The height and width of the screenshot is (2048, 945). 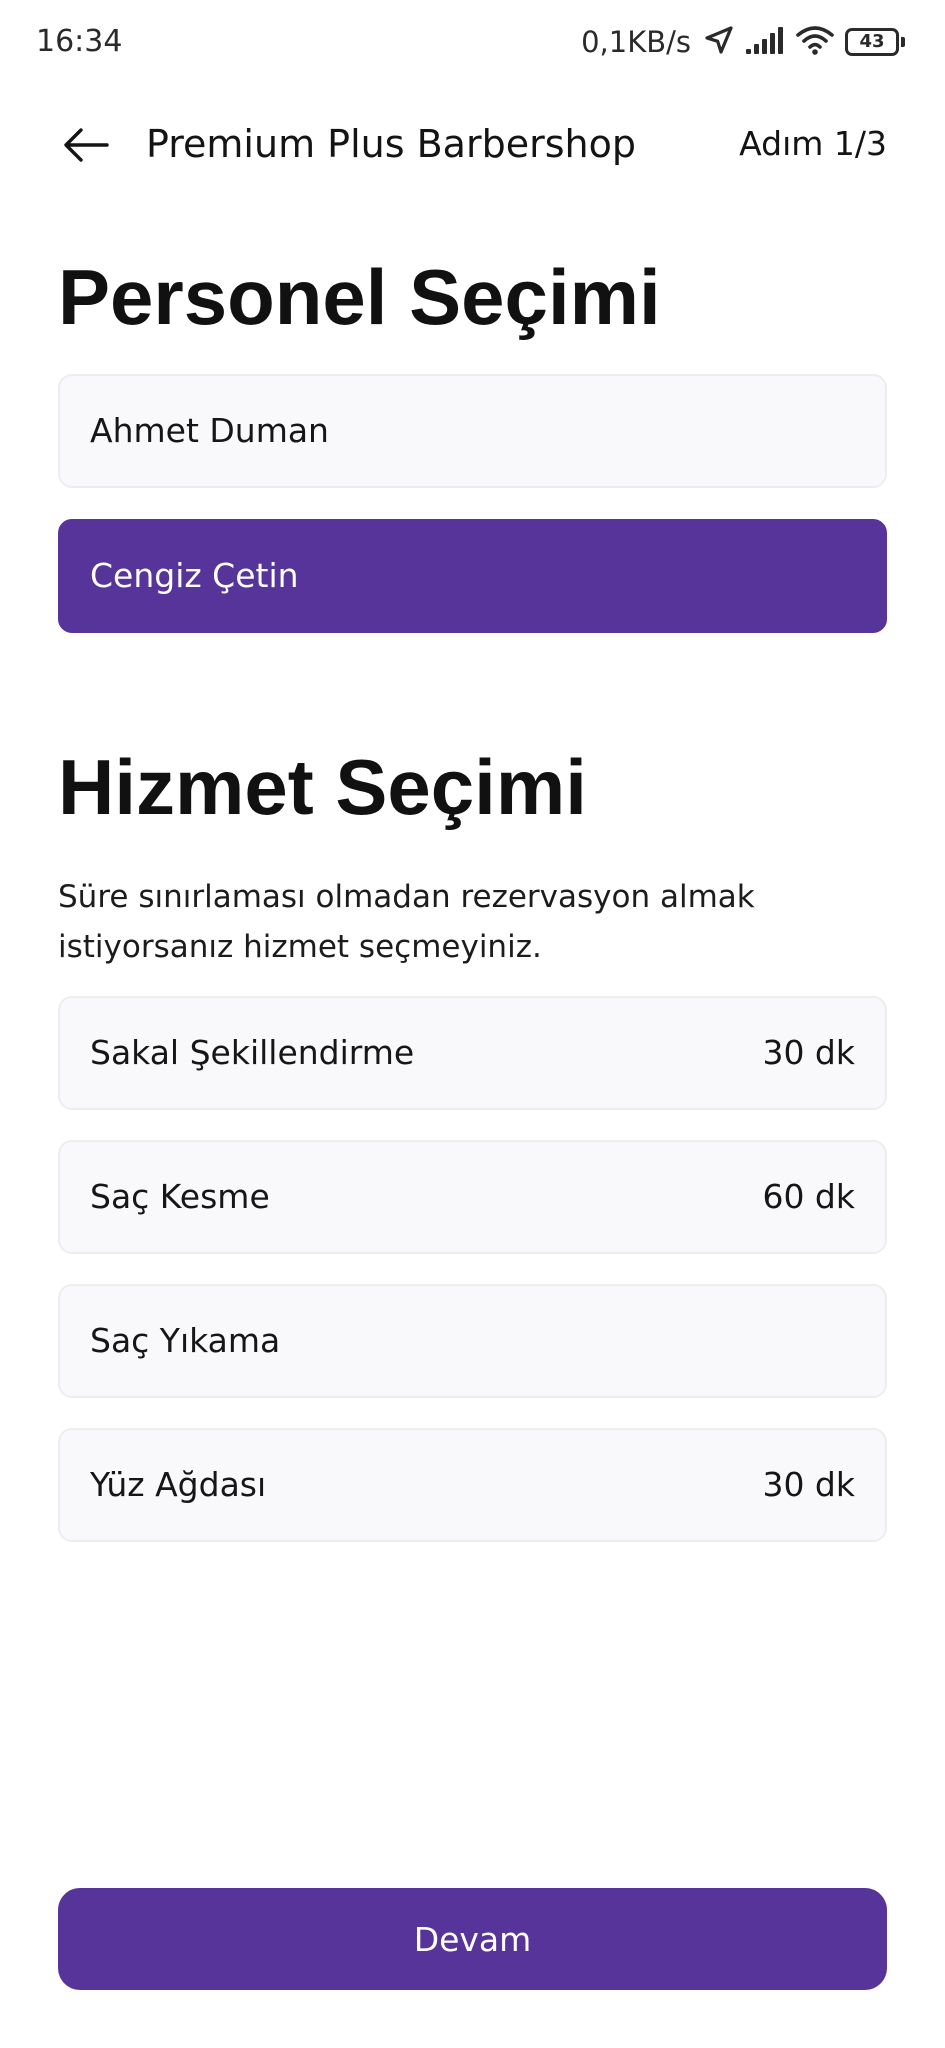 I want to click on step-indicator: Adım 1/3, so click(x=813, y=143).